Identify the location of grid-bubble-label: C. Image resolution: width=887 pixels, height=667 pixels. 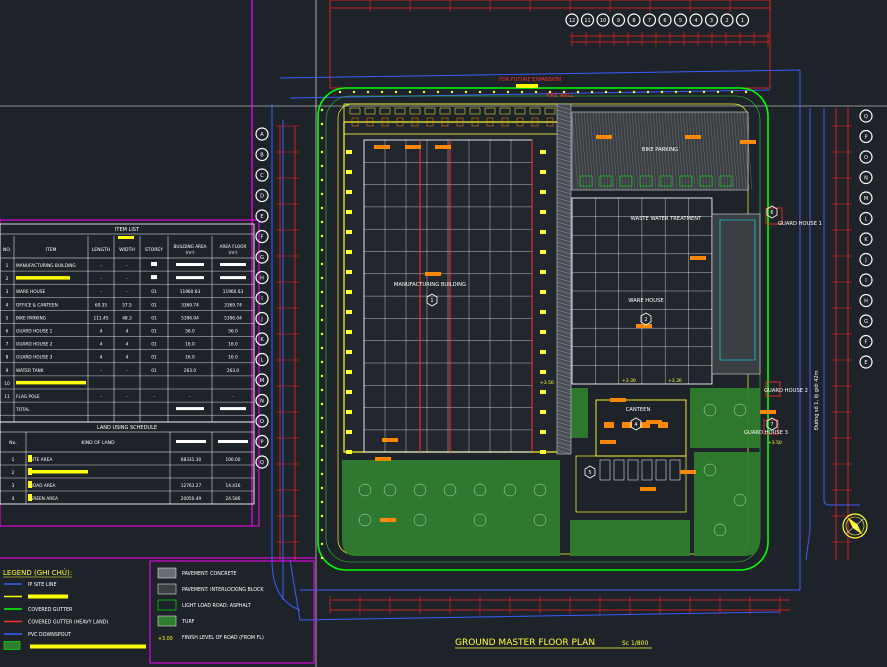
(262, 176).